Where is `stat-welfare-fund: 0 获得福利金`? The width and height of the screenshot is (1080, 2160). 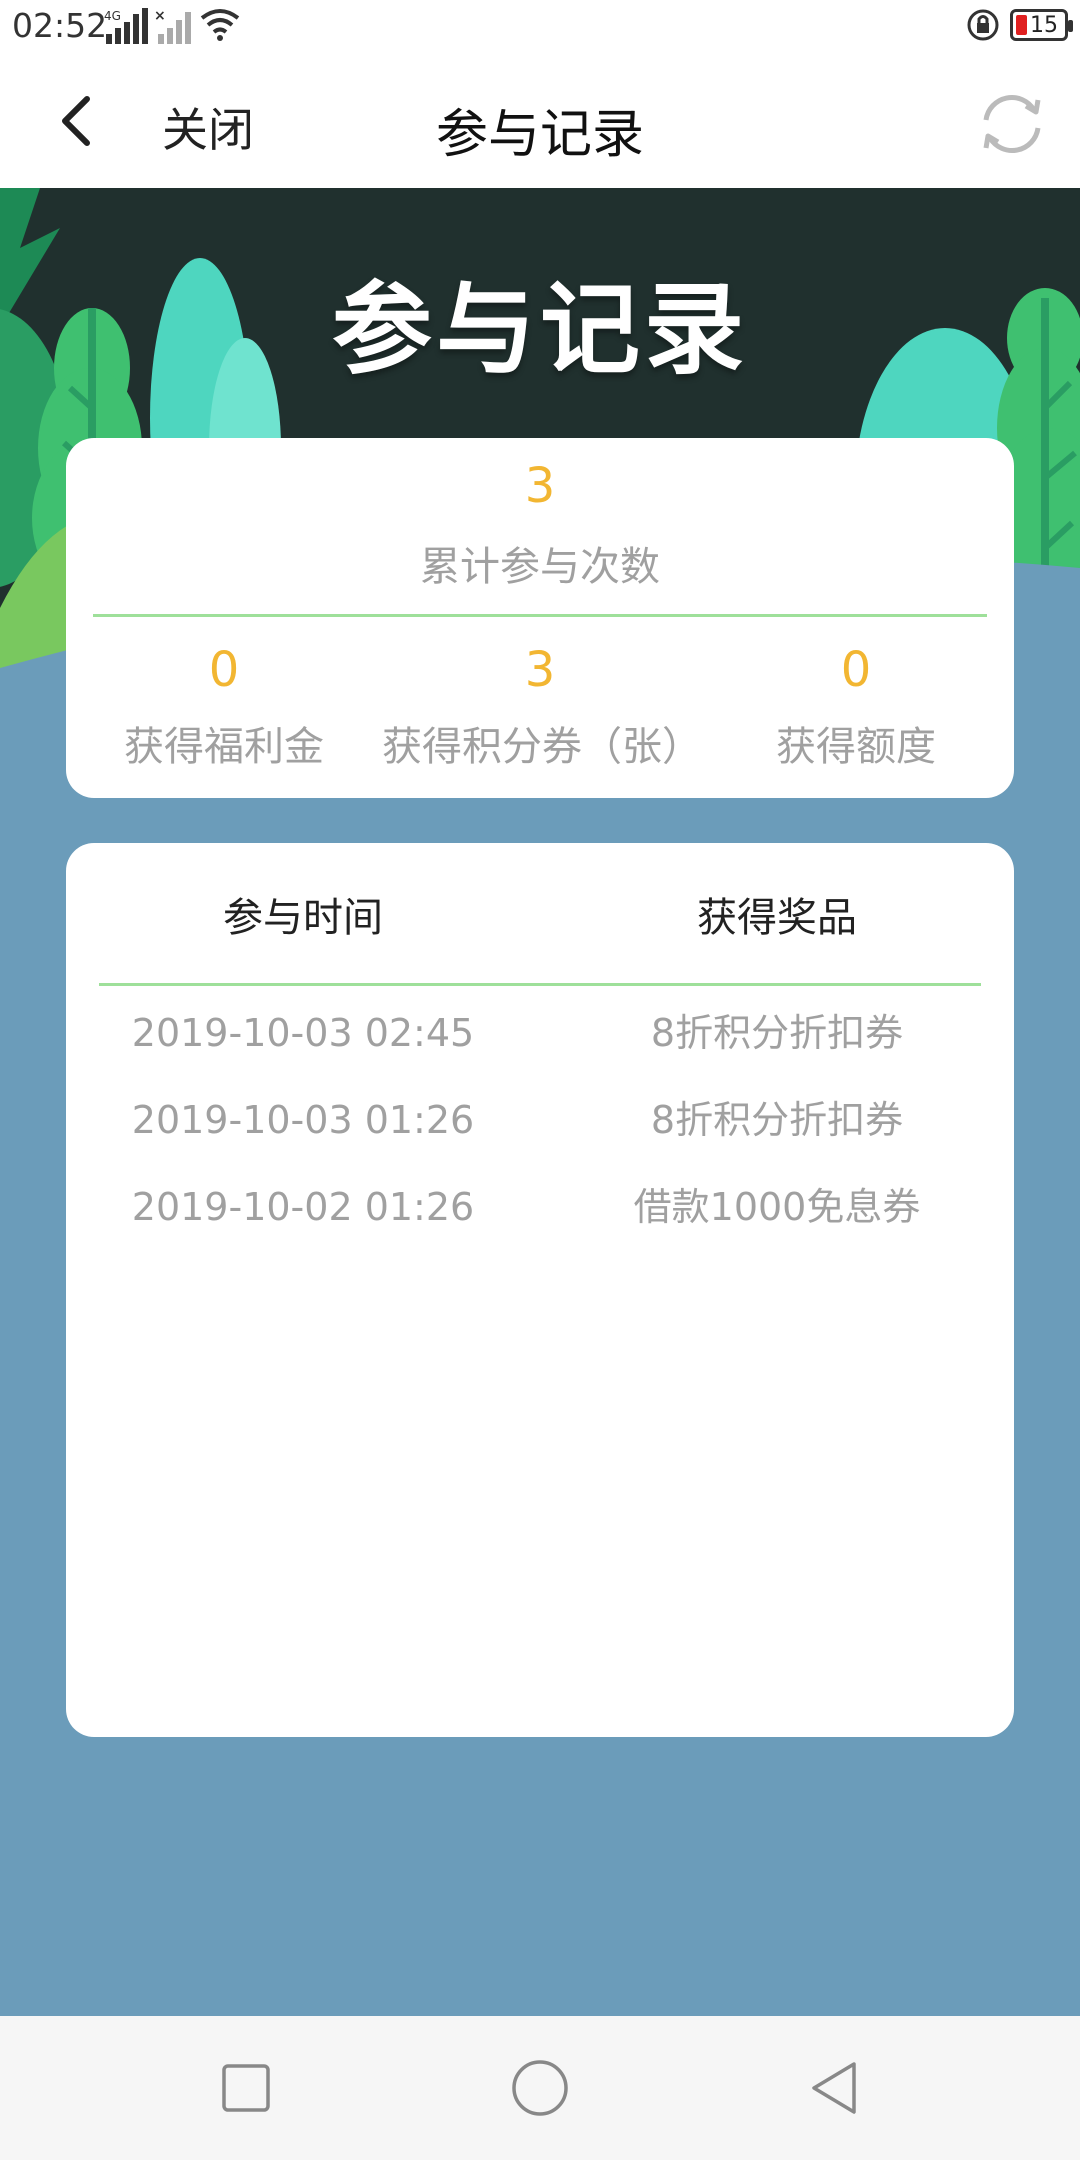 stat-welfare-fund: 0 获得福利金 is located at coordinates (224, 706).